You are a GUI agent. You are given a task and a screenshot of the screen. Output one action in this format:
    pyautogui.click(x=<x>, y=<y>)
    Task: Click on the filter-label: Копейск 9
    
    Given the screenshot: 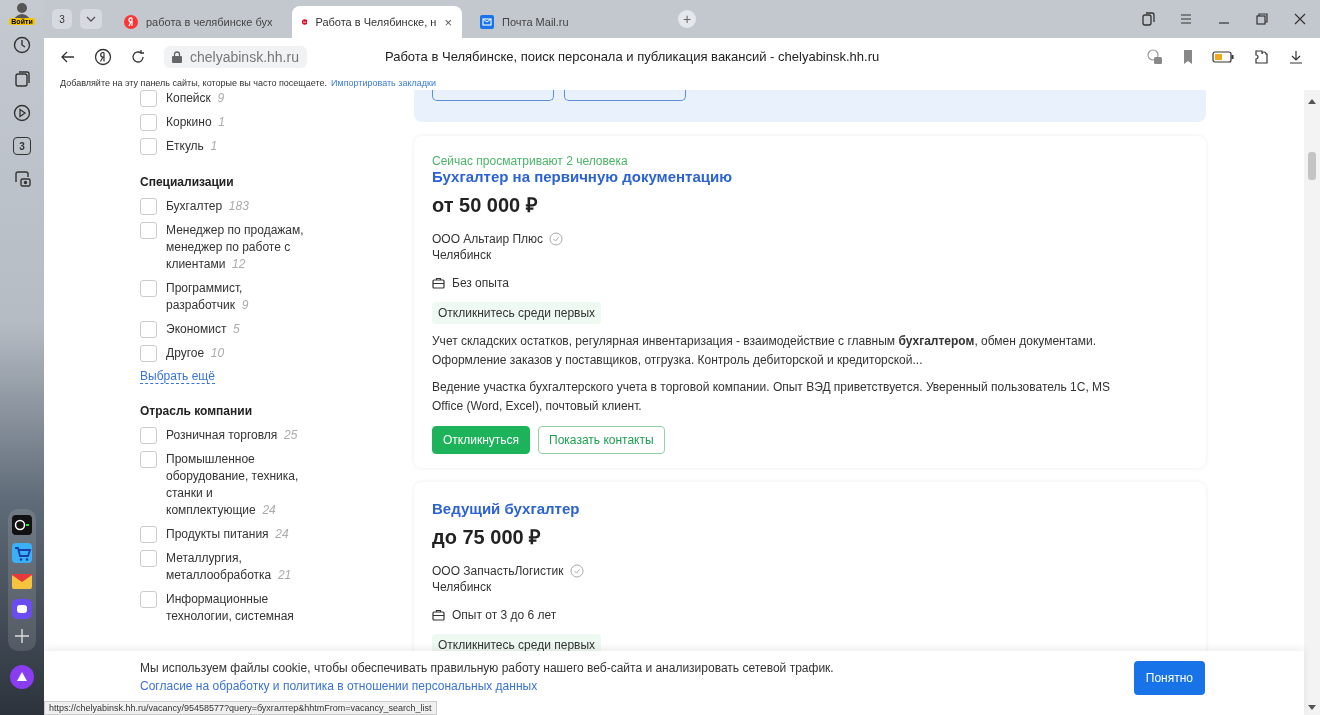 What is the action you would take?
    pyautogui.click(x=238, y=98)
    